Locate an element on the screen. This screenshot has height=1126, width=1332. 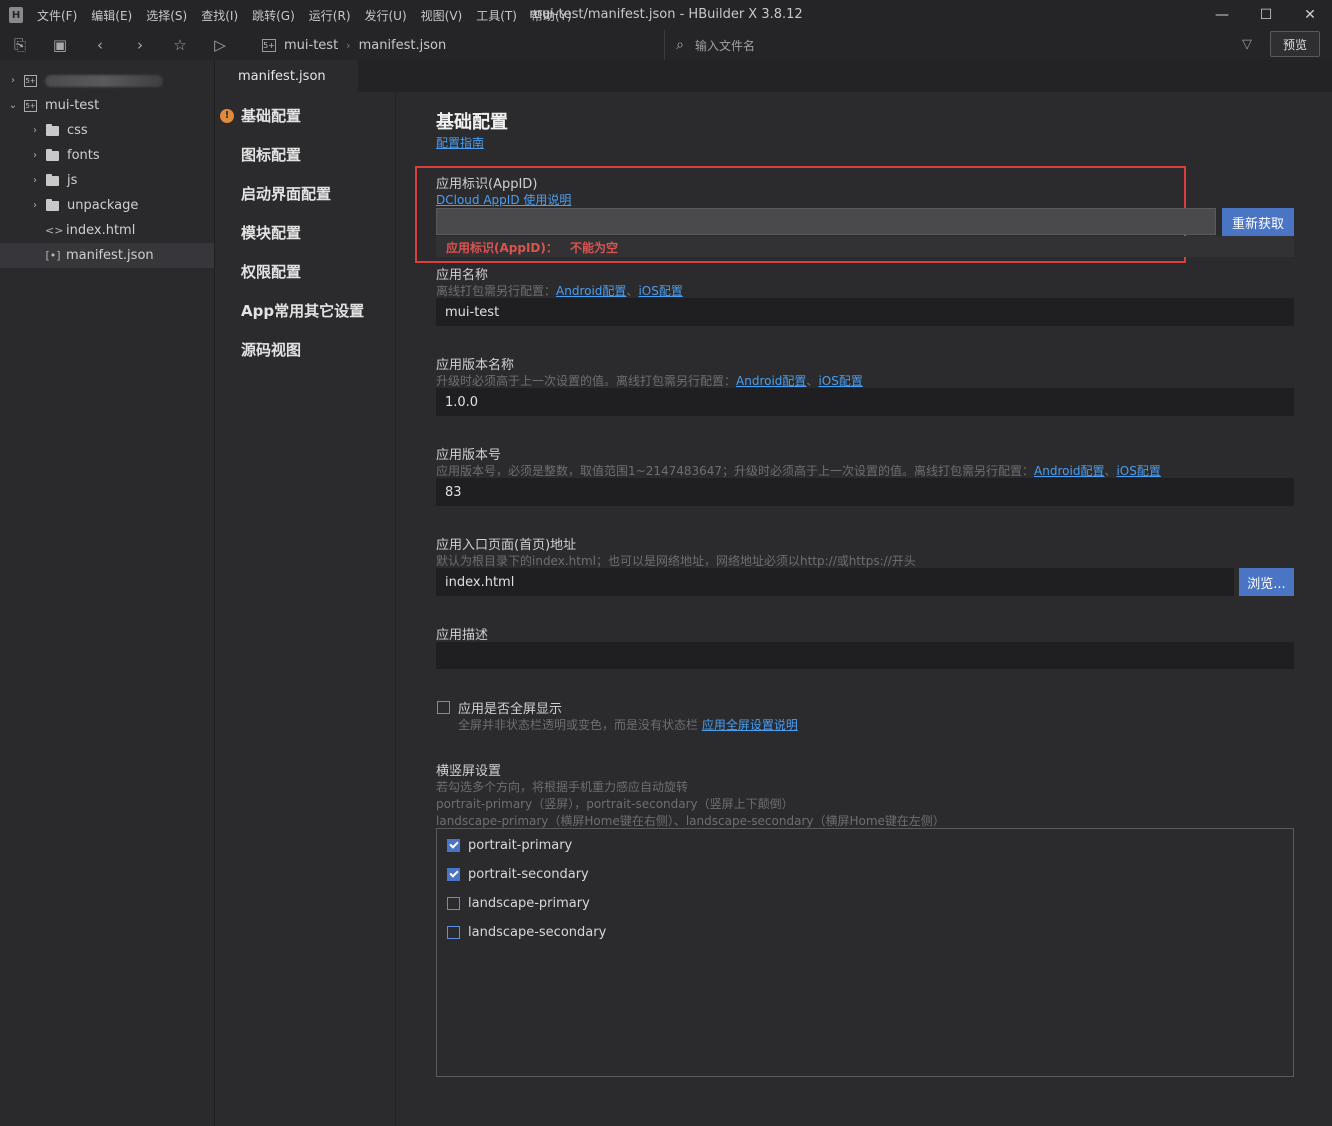
tree-item-label: js is located at coordinates (72, 180).